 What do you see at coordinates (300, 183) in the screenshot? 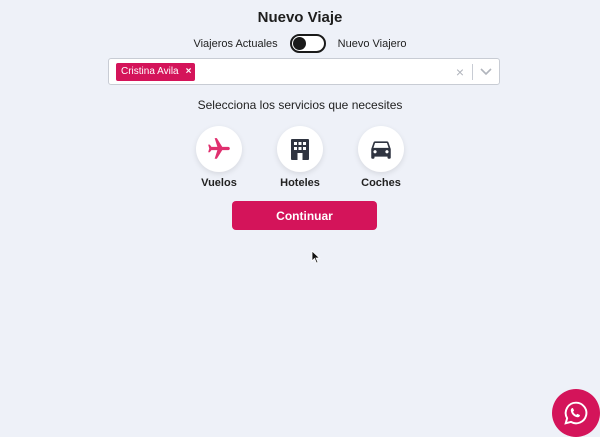
I see `service-hoteles-label: Hoteles` at bounding box center [300, 183].